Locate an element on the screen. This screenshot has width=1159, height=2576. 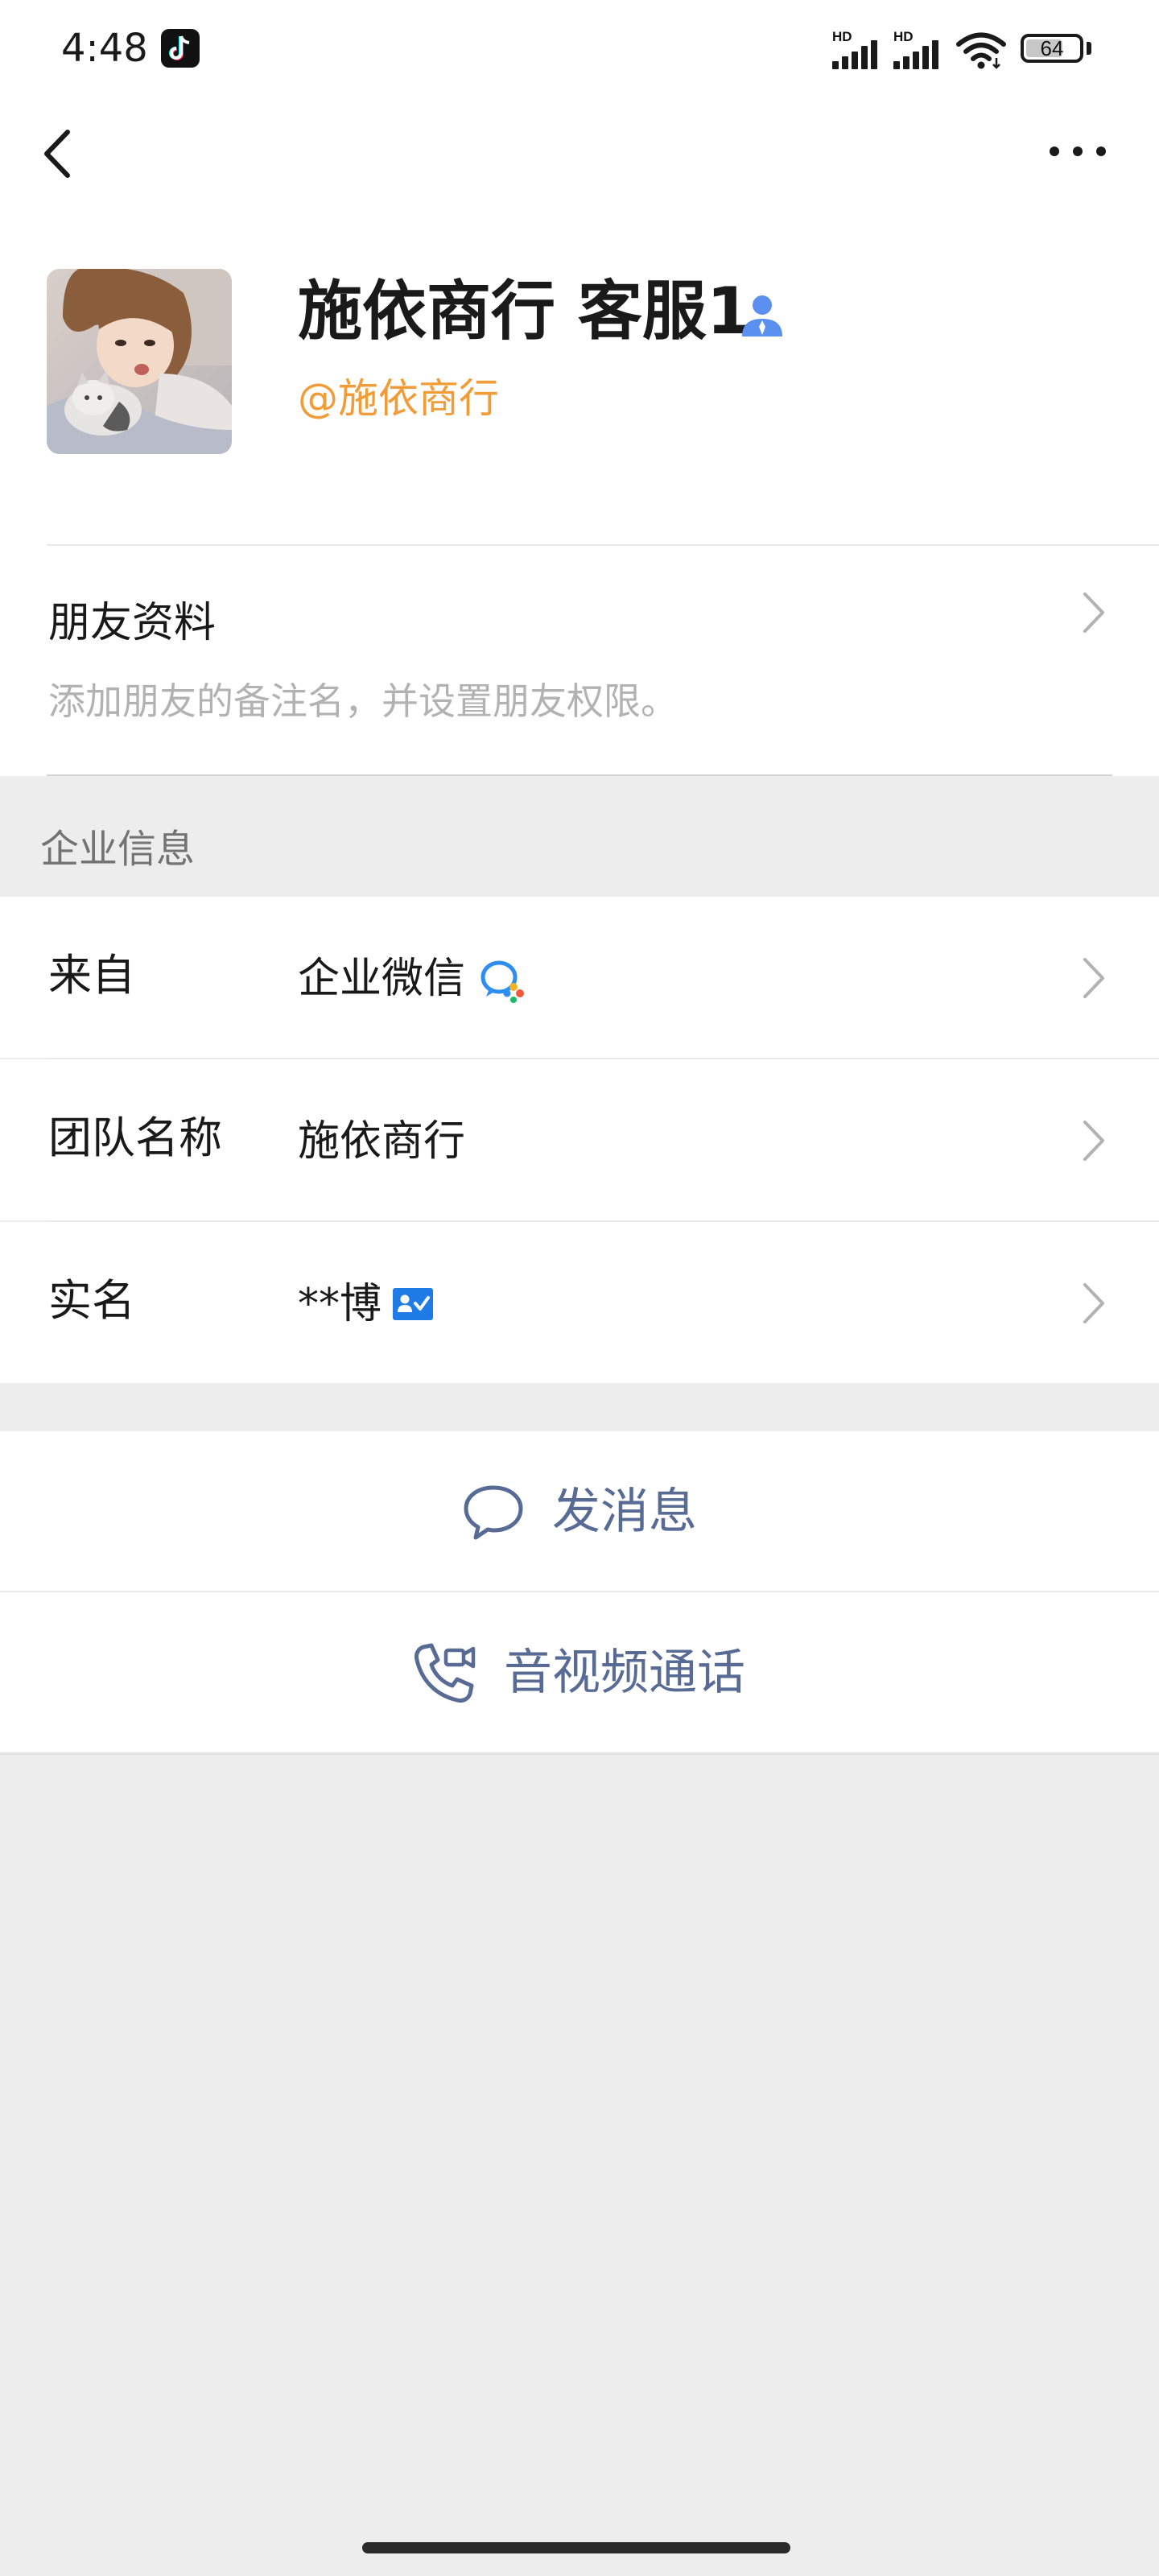
info-row-source: 来自 企业微信 is located at coordinates (579, 977).